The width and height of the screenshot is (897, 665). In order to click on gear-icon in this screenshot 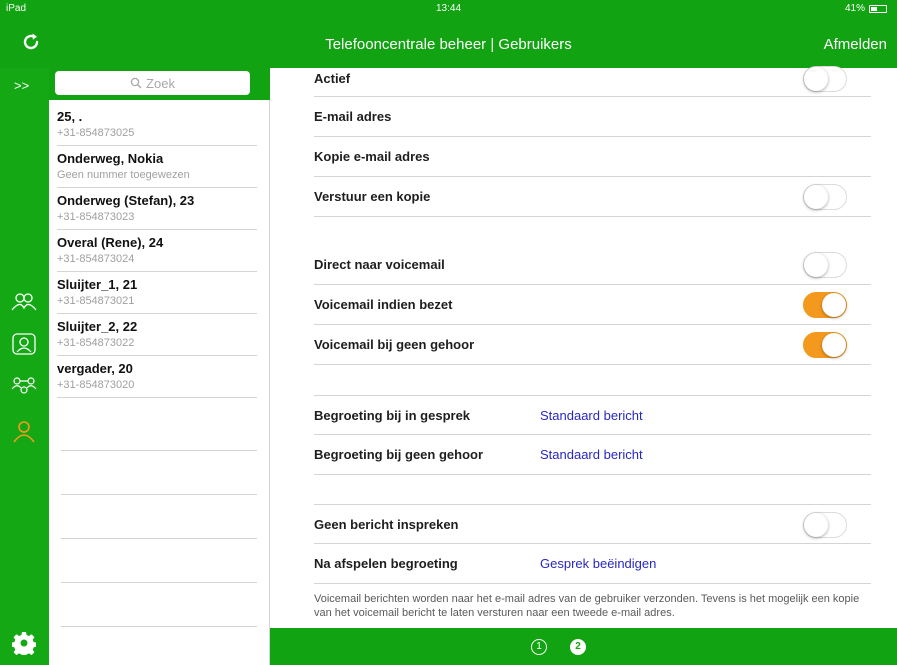, I will do `click(24, 643)`.